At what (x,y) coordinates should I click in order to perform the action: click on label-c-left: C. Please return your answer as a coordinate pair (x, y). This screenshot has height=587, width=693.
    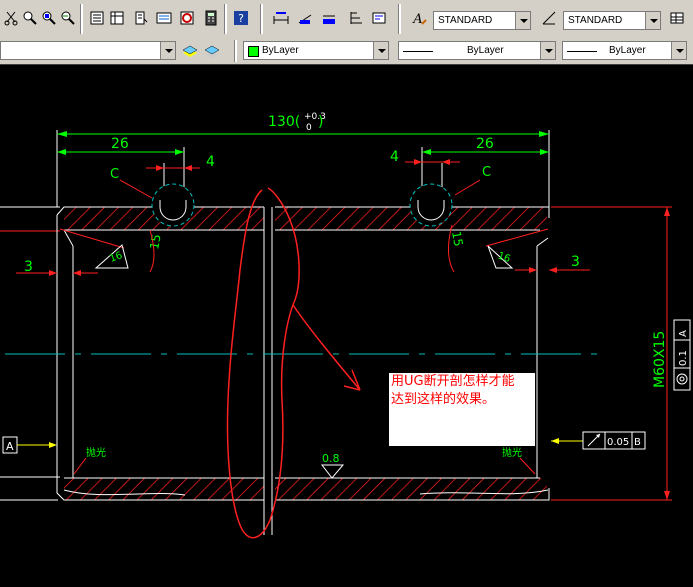
    Looking at the image, I should click on (114, 174).